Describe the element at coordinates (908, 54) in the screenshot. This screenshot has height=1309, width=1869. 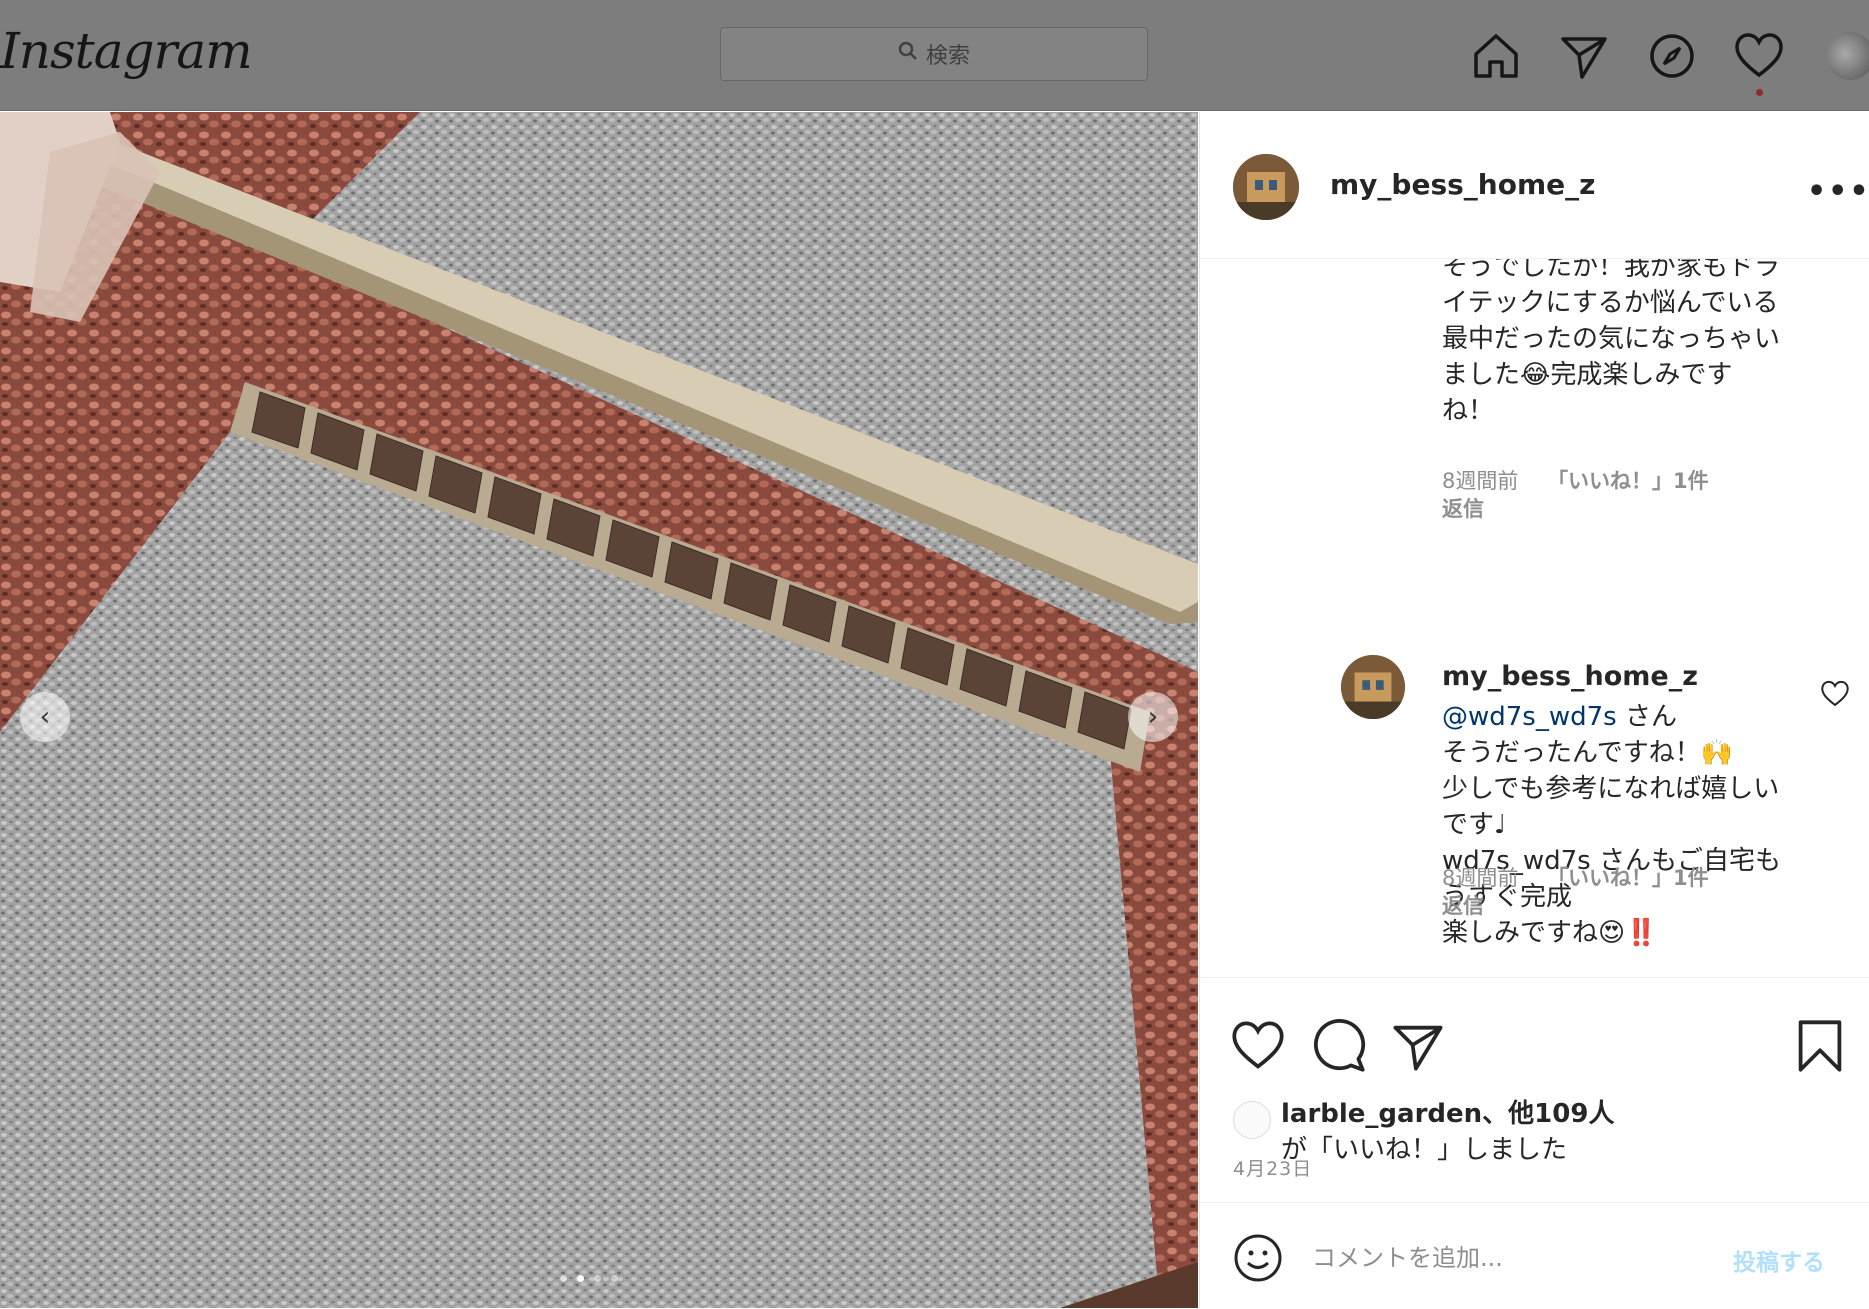
I see `search-icon` at that location.